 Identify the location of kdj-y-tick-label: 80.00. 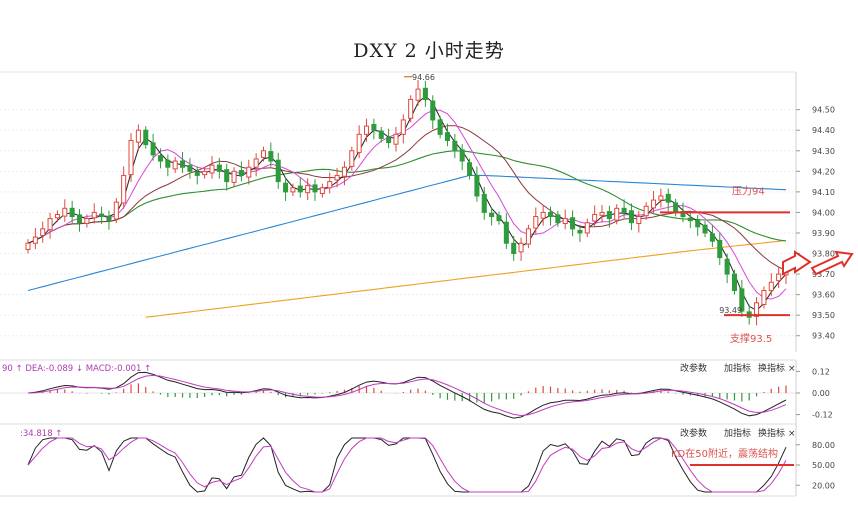
(823, 445).